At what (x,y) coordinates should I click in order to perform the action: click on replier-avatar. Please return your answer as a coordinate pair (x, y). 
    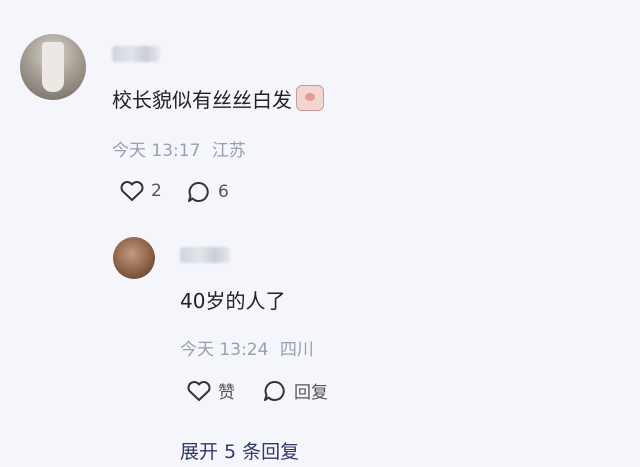
    Looking at the image, I should click on (134, 258).